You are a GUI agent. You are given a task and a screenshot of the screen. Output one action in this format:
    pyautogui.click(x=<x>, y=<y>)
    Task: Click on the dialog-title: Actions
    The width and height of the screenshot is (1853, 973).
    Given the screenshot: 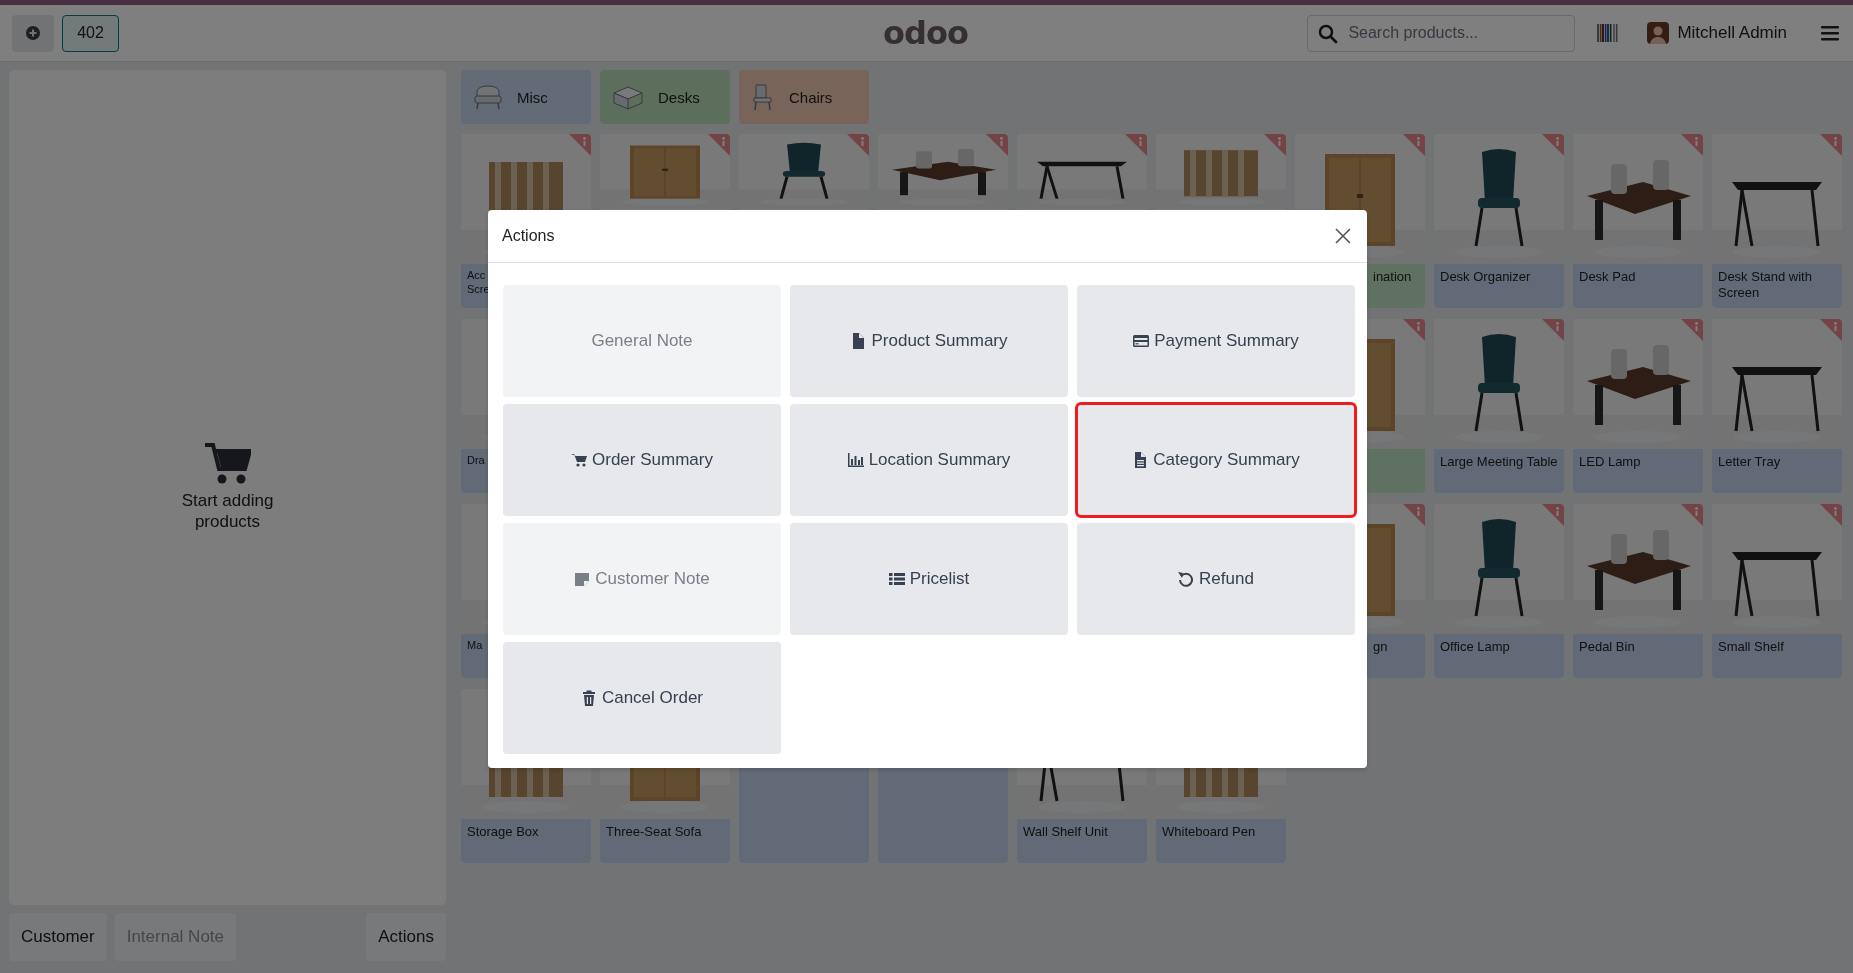 What is the action you would take?
    pyautogui.click(x=528, y=236)
    